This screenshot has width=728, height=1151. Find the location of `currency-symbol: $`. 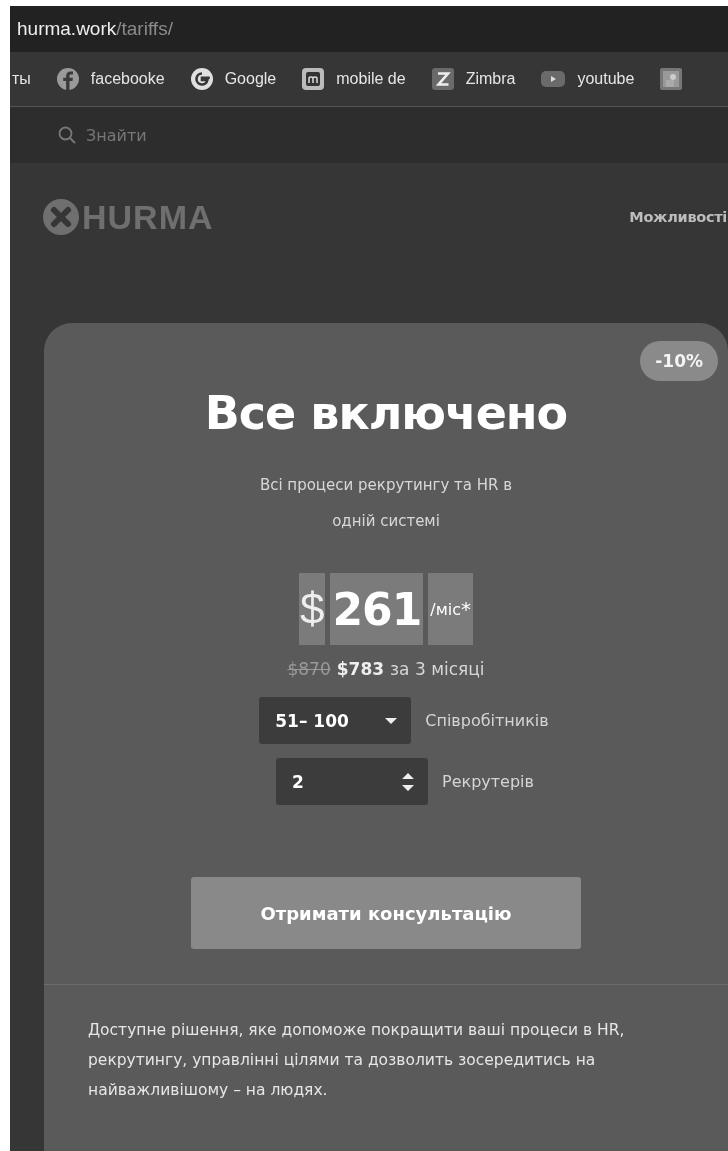

currency-symbol: $ is located at coordinates (312, 609).